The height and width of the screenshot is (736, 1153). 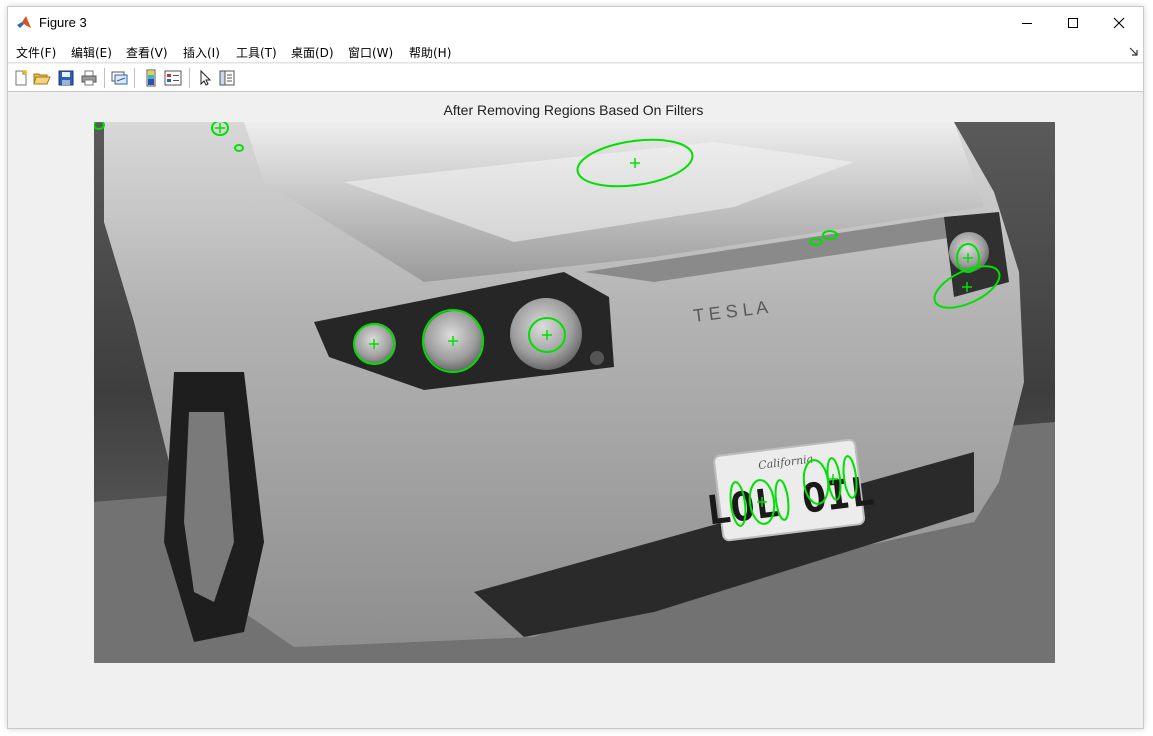 What do you see at coordinates (21, 78) in the screenshot?
I see `new-figure-icon` at bounding box center [21, 78].